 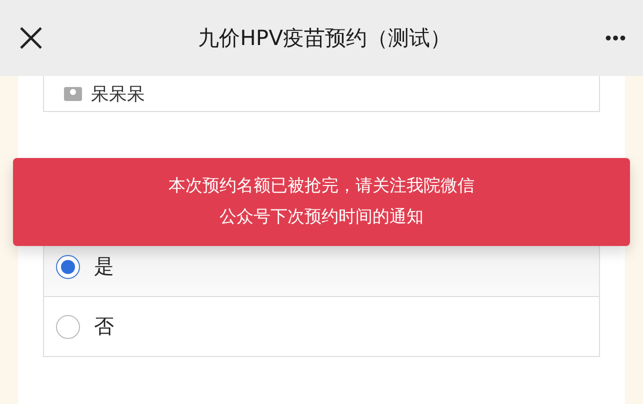 I want to click on close-icon, so click(x=31, y=38).